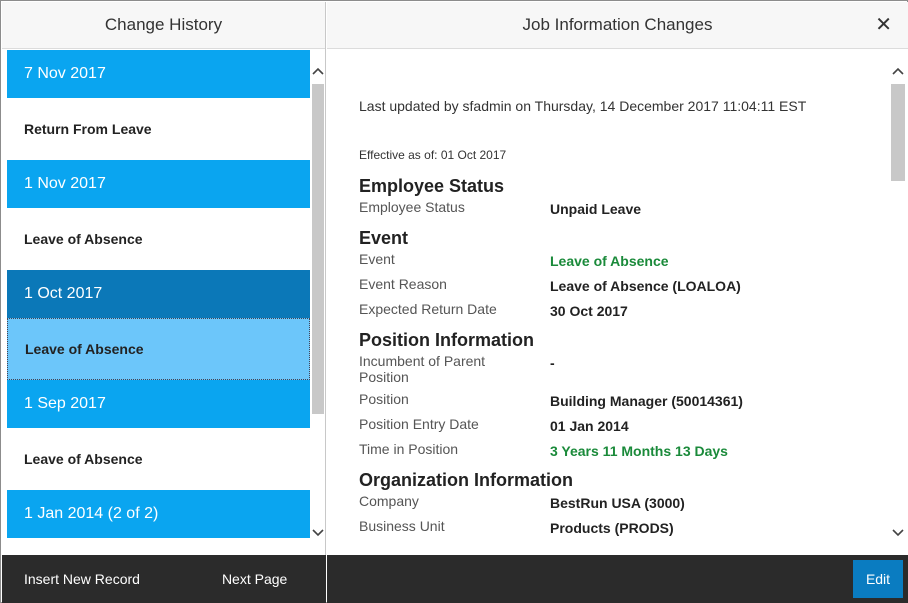 The height and width of the screenshot is (603, 908). What do you see at coordinates (163, 25) in the screenshot?
I see `change-history-title: Change History` at bounding box center [163, 25].